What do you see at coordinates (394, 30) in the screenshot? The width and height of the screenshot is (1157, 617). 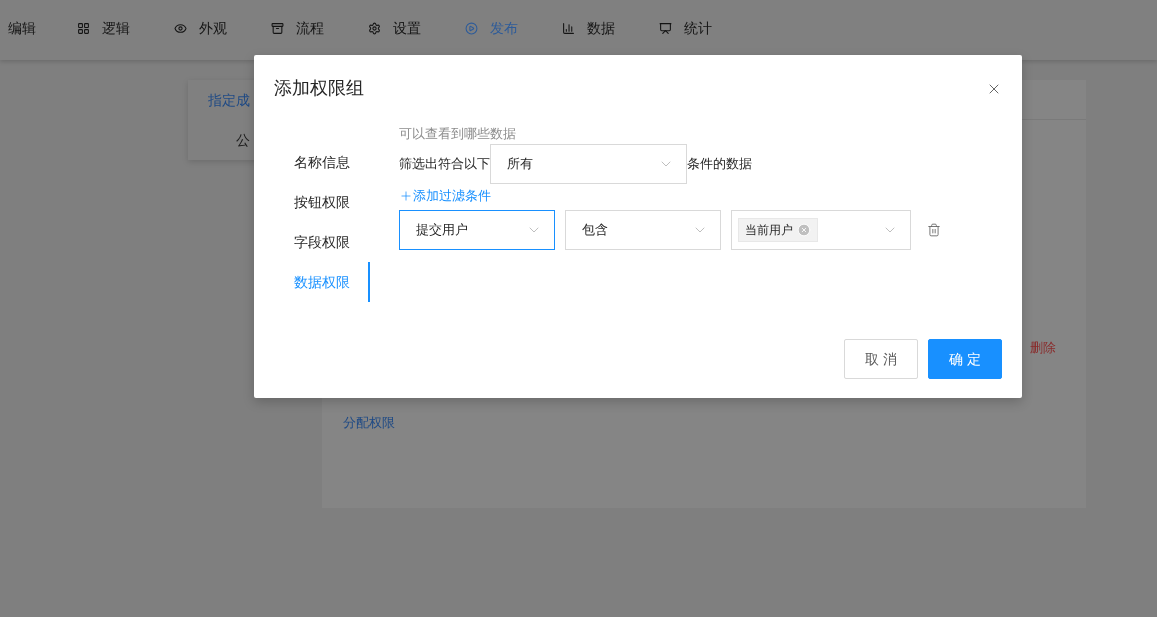 I see `nav-tab: 设置` at bounding box center [394, 30].